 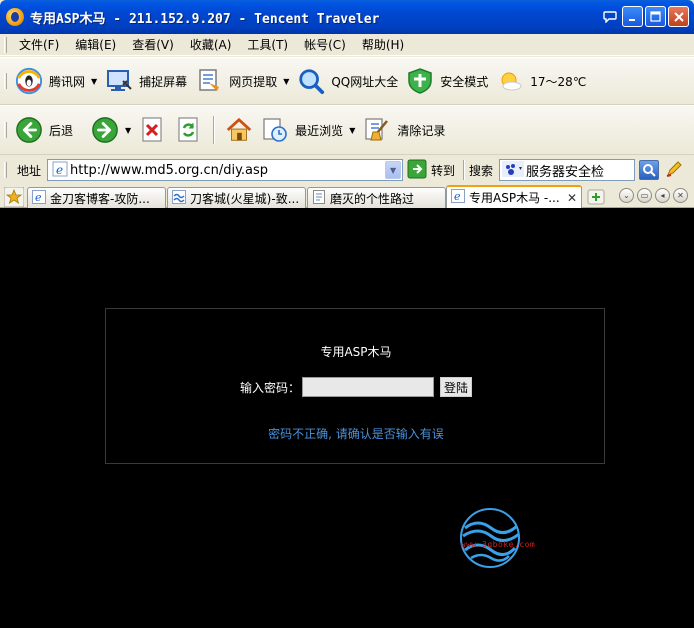 What do you see at coordinates (163, 81) in the screenshot?
I see `capture-screen-label: 捕捉屏幕` at bounding box center [163, 81].